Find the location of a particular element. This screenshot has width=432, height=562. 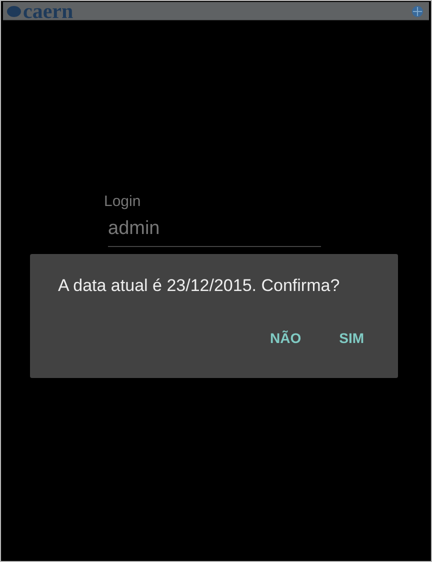

dialog-message: A data atual é 23/12/2015. Confirma? is located at coordinates (199, 286).